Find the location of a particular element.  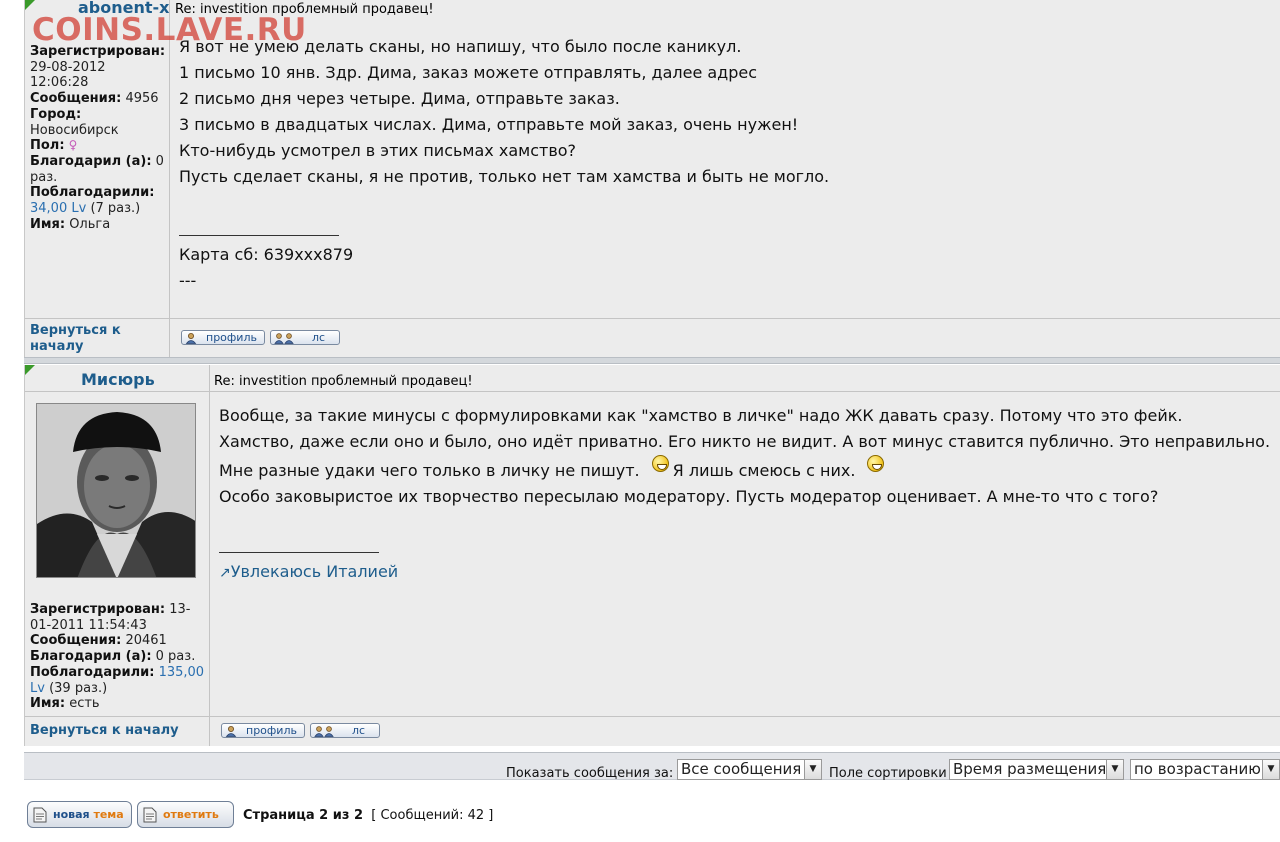

registered-time: 01-2011 11:54:43 is located at coordinates (88, 625).